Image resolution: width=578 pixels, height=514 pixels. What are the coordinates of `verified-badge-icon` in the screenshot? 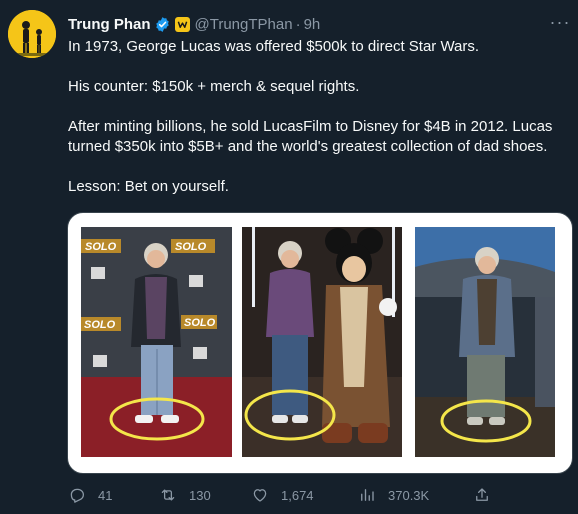 It's located at (162, 24).